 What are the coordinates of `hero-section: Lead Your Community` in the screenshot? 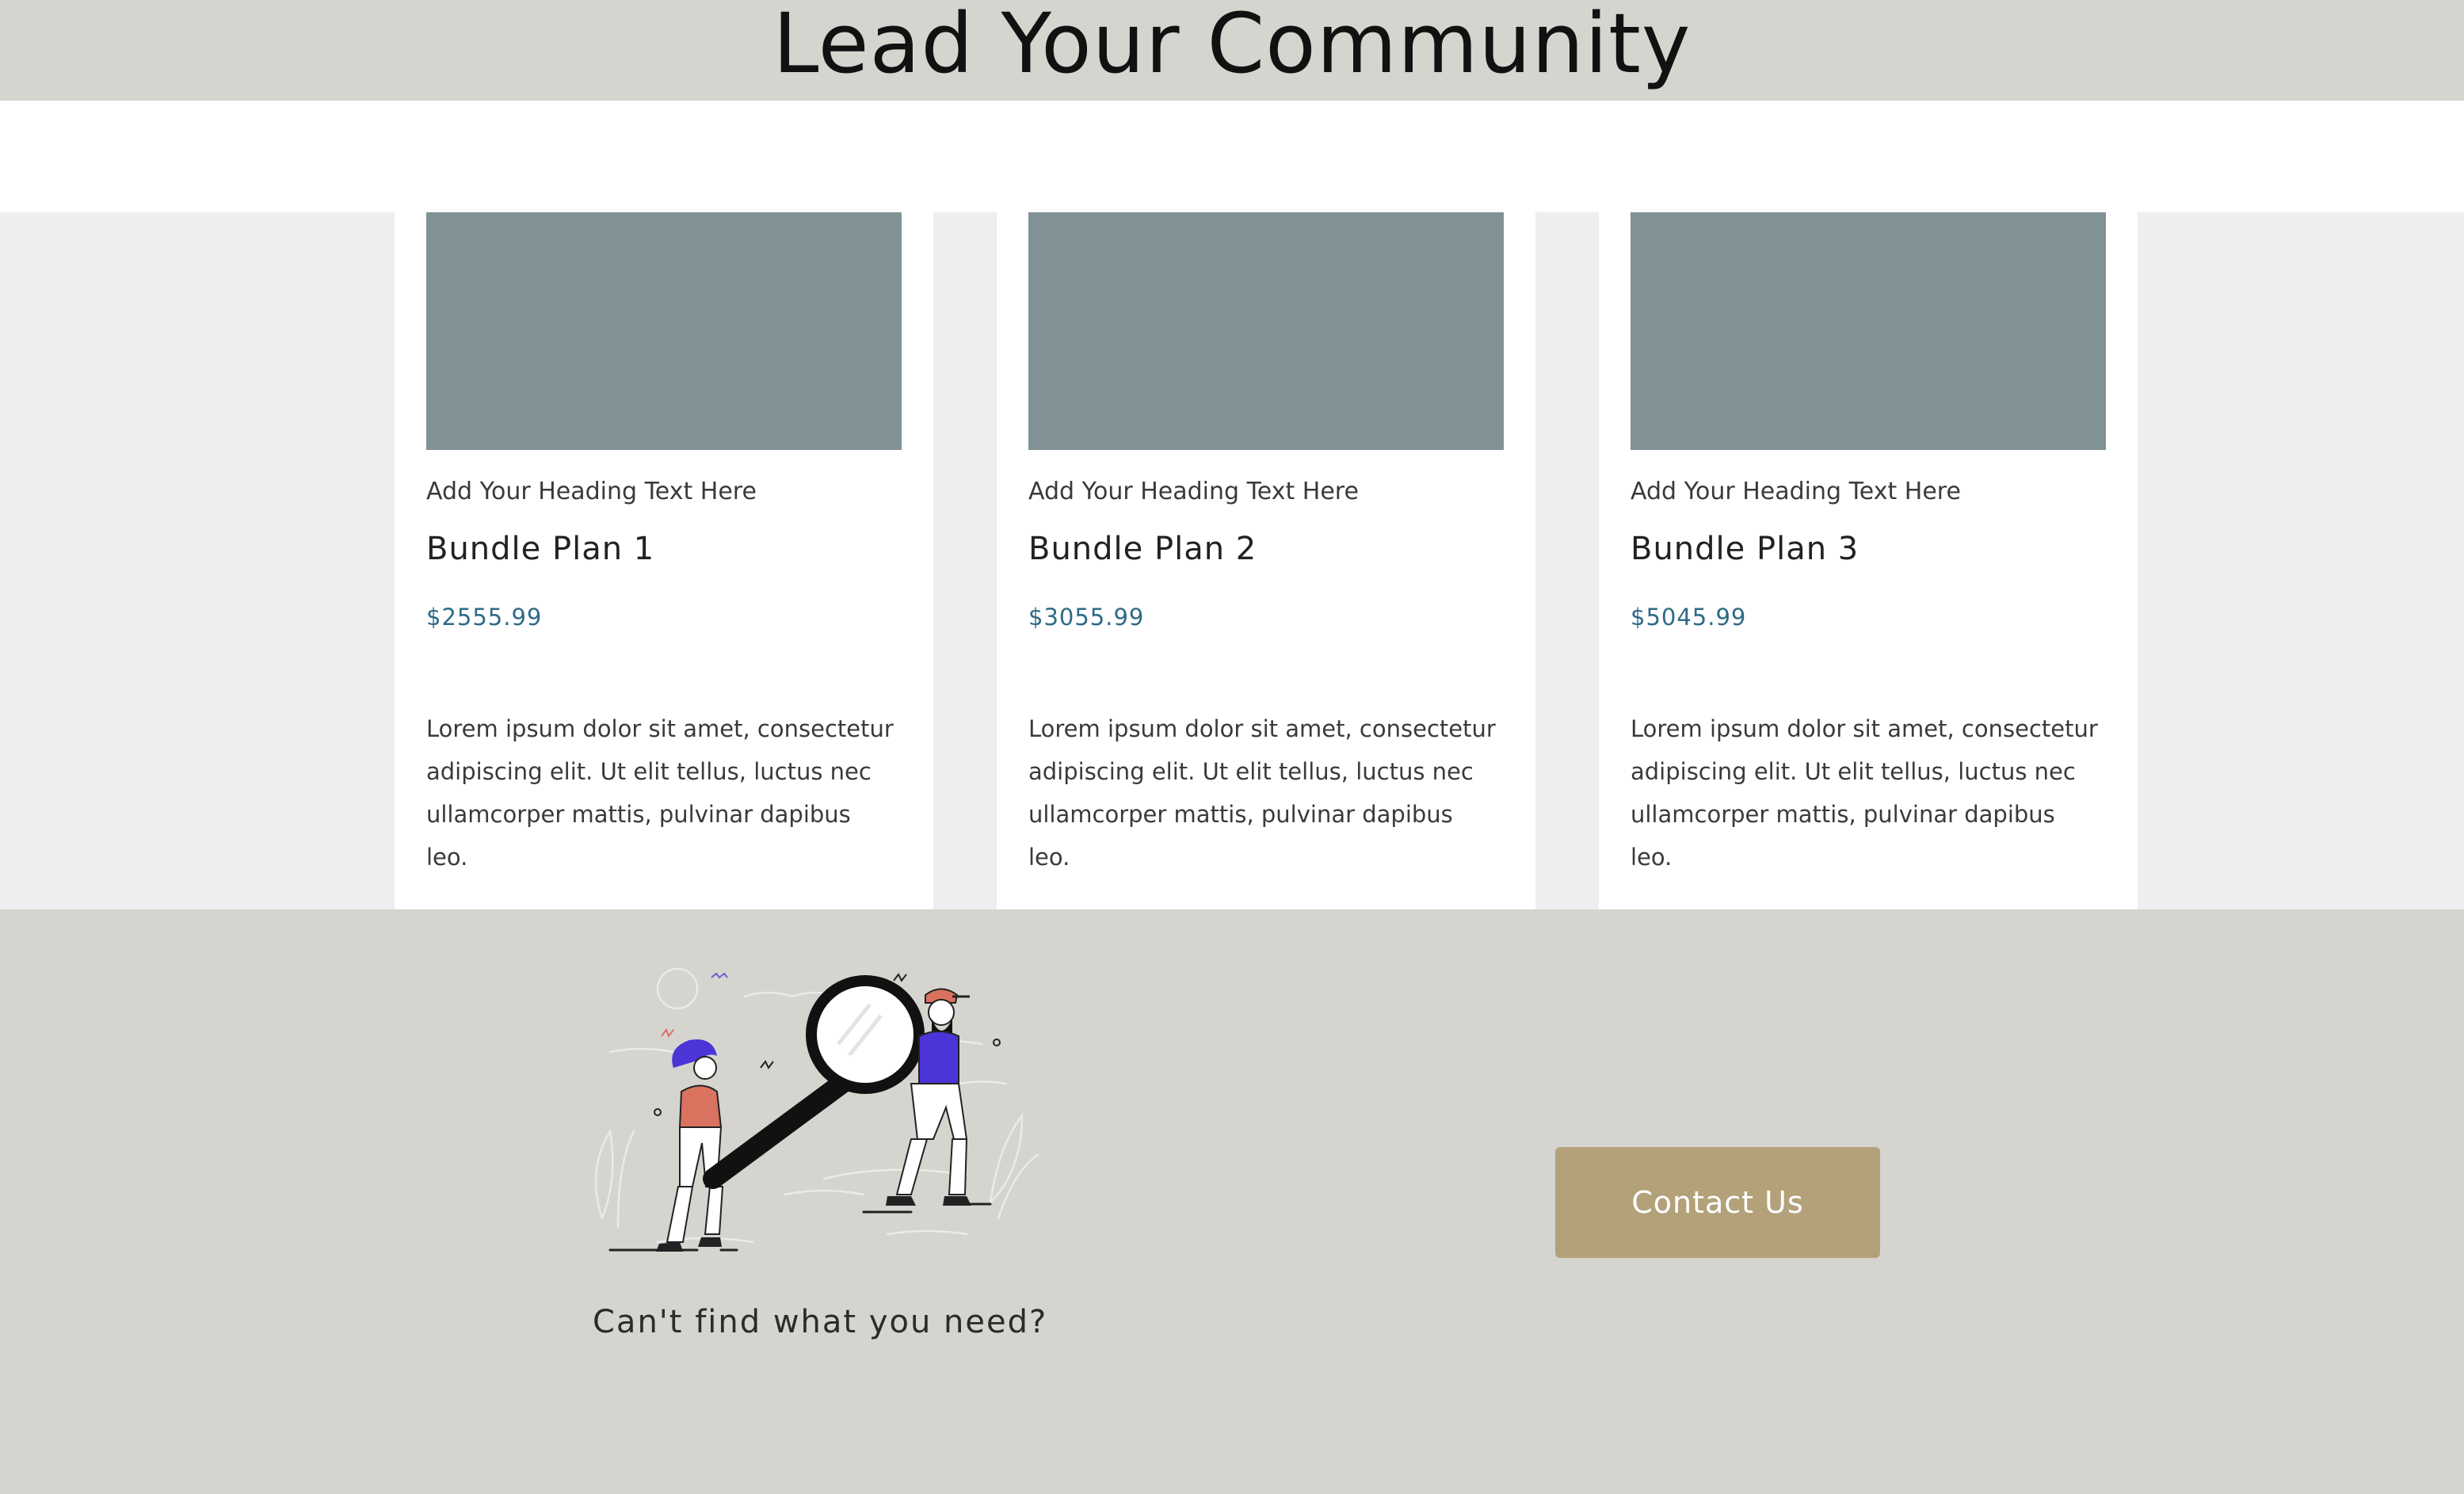 It's located at (1232, 50).